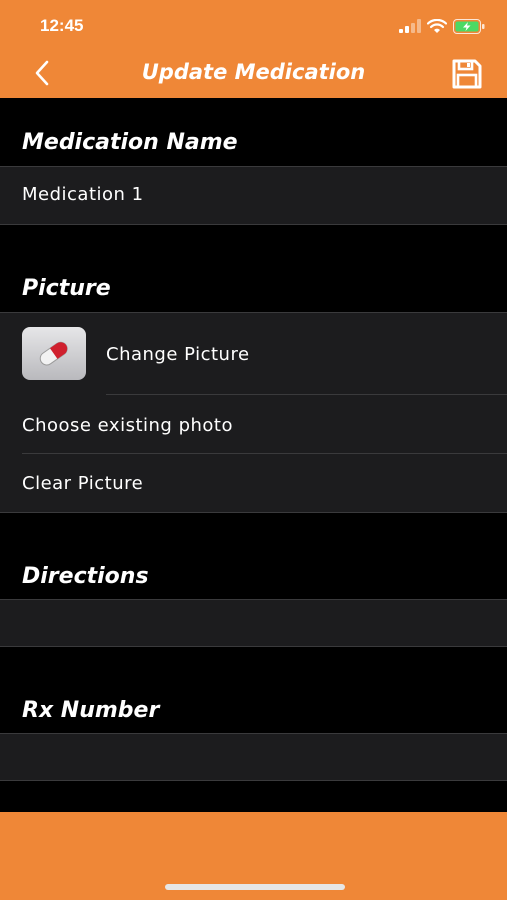 The image size is (507, 900). I want to click on status-icons, so click(442, 26).